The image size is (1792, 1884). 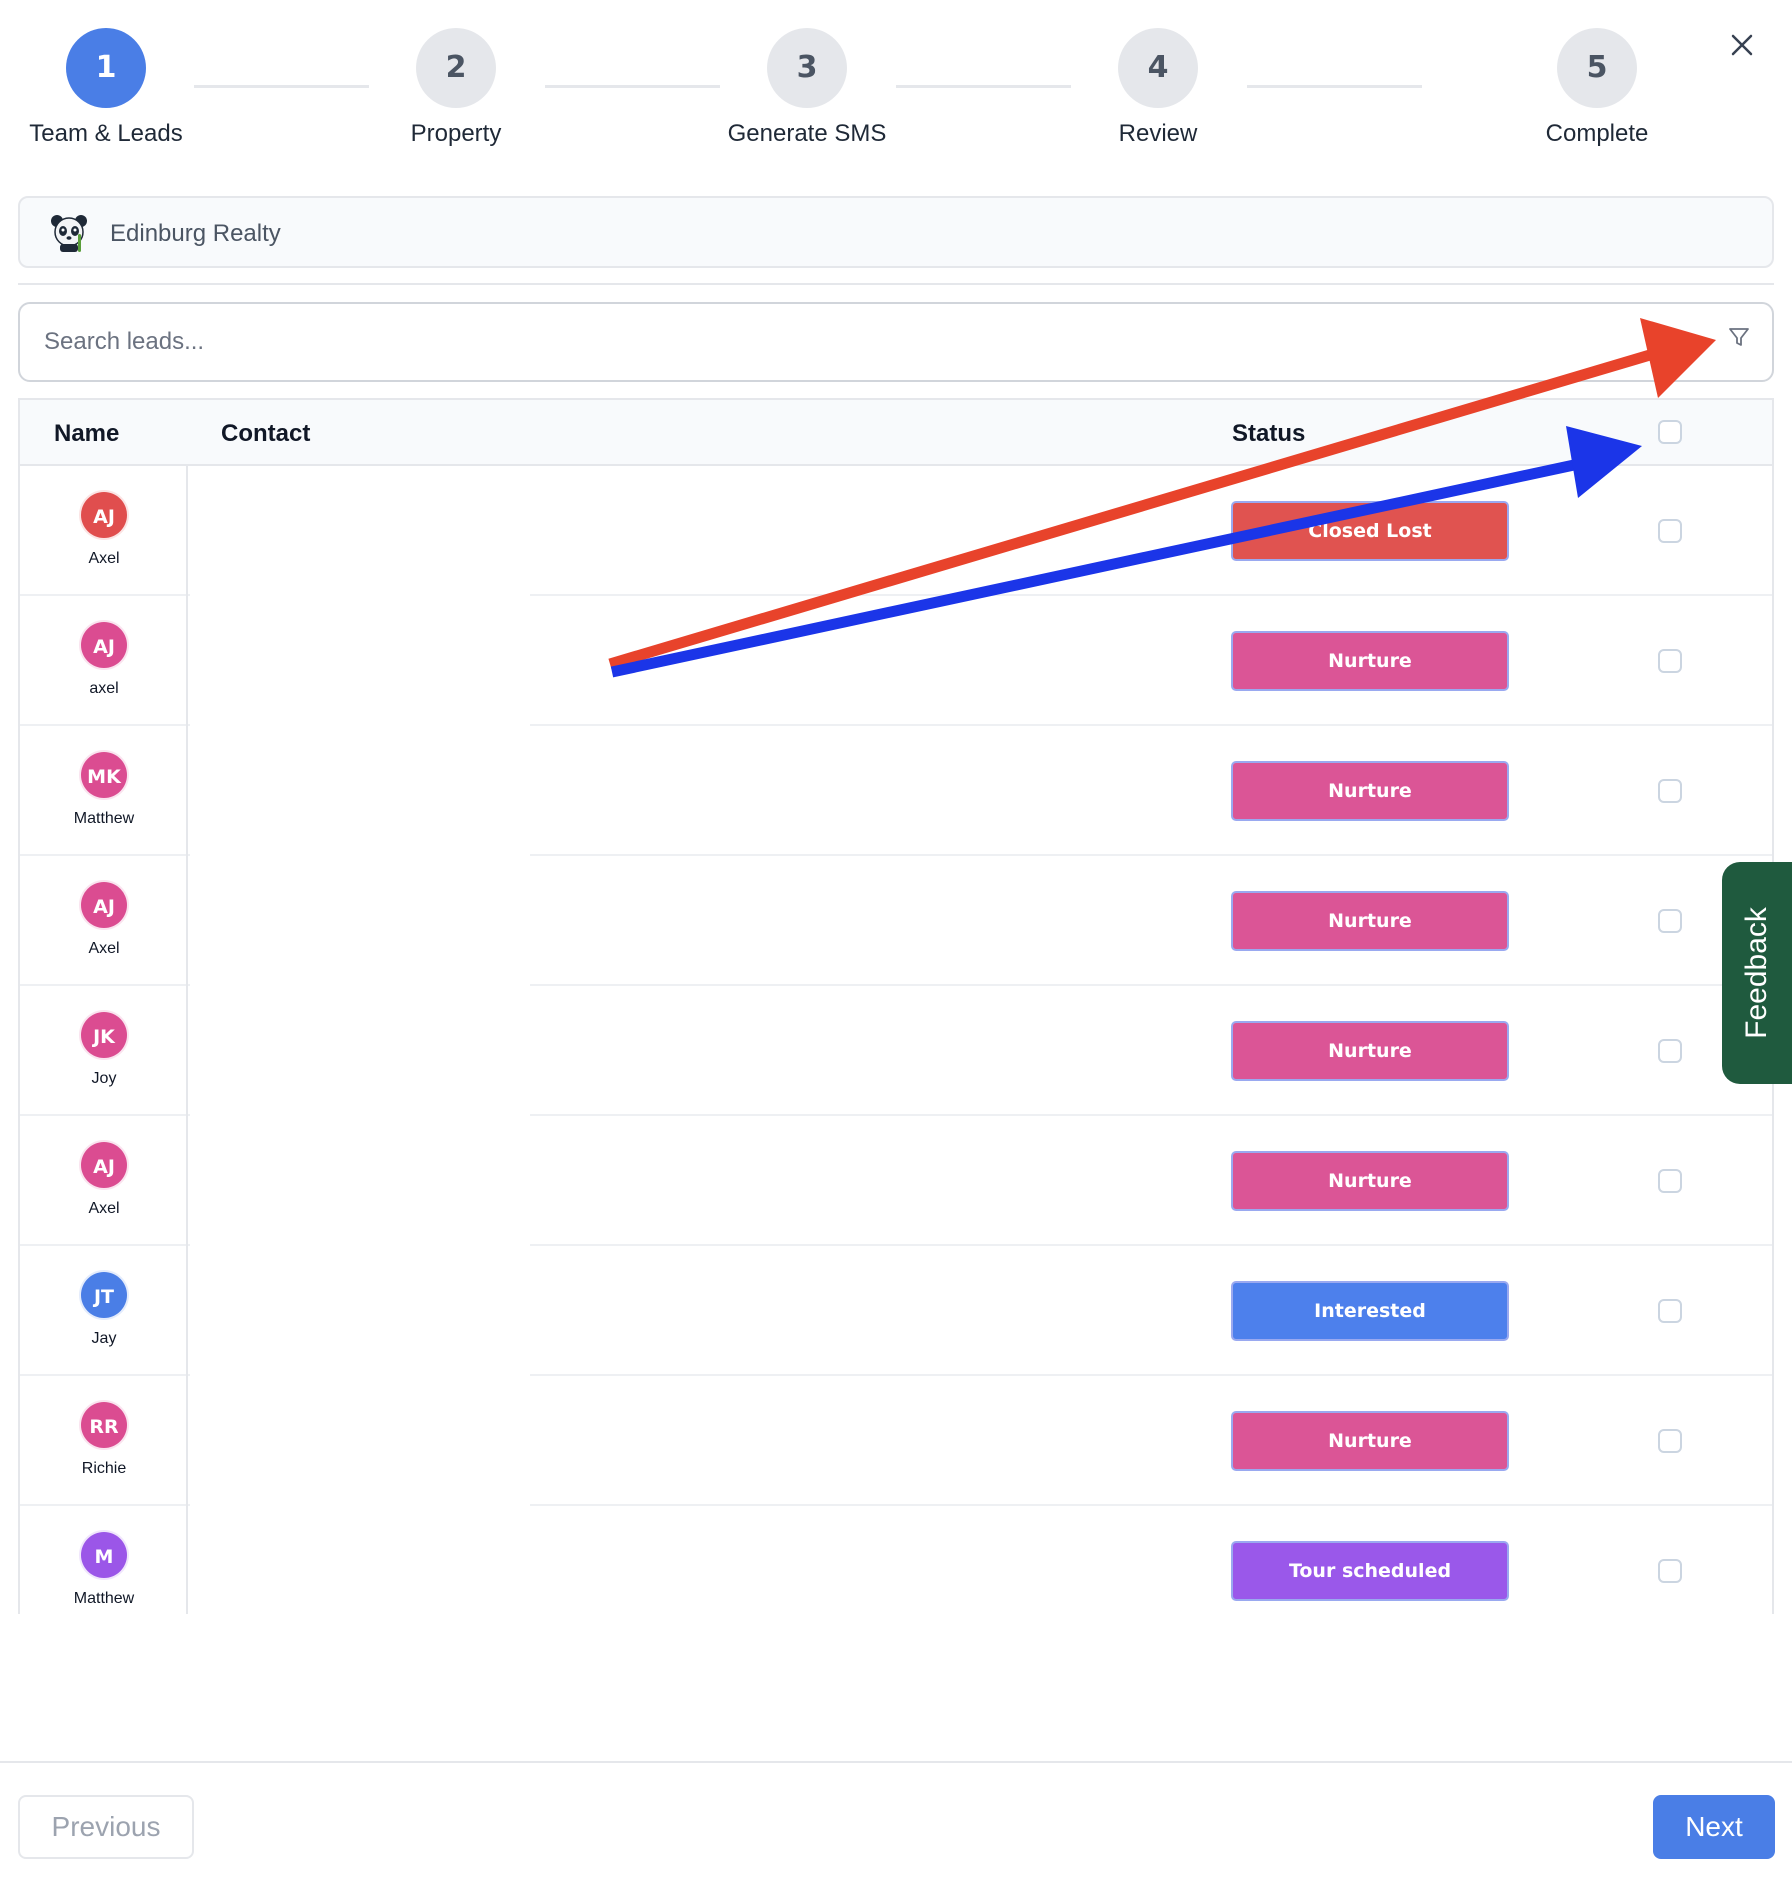 I want to click on step-connector, so click(x=1334, y=86).